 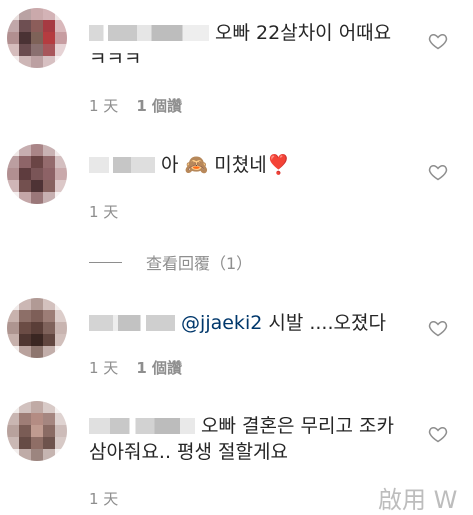 What do you see at coordinates (324, 323) in the screenshot?
I see `comment-body: 시발 ....오졌다` at bounding box center [324, 323].